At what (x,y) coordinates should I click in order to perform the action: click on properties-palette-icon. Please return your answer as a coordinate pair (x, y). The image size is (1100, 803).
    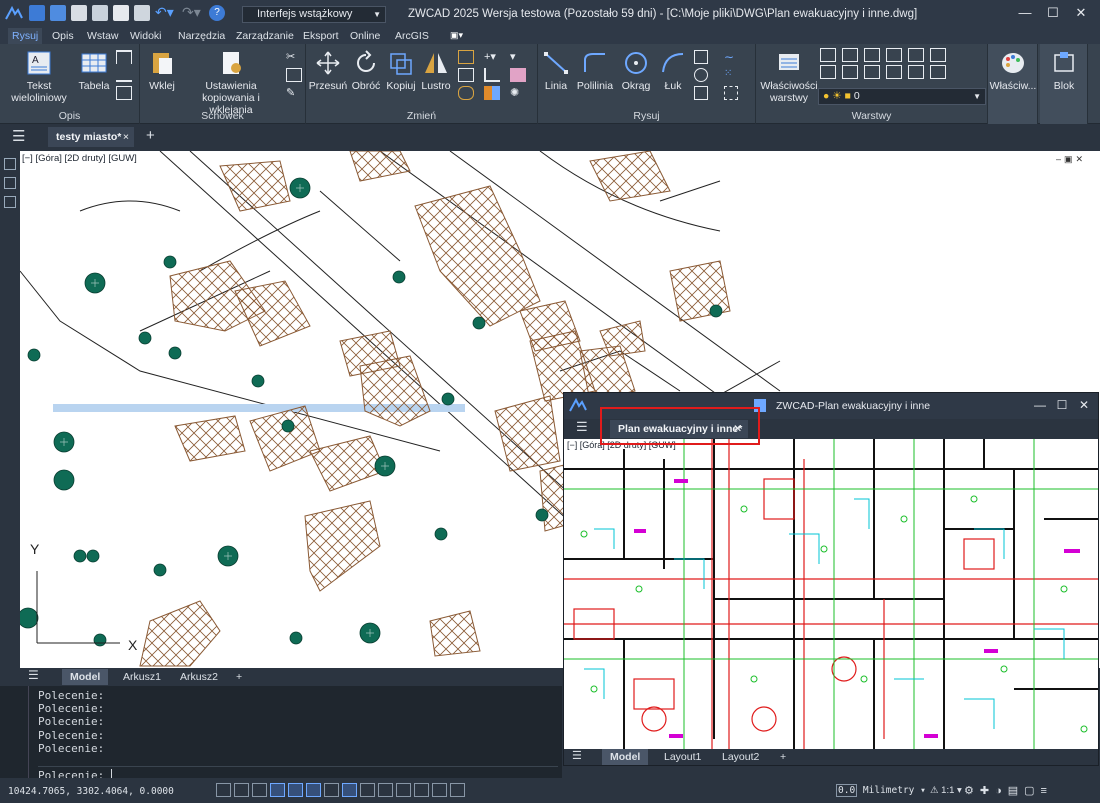
    Looking at the image, I should click on (10, 164).